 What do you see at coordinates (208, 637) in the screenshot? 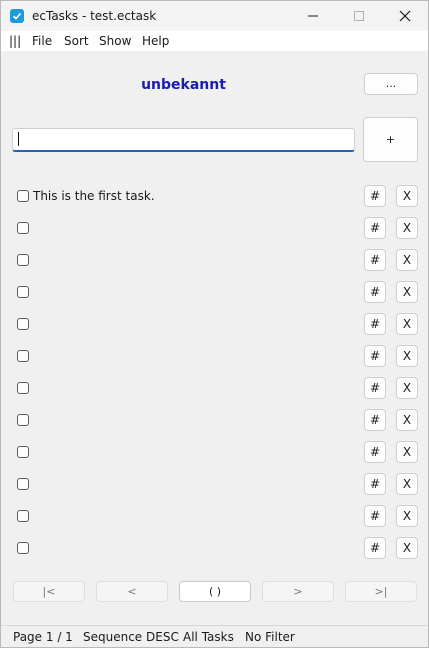
I see `status-filter-scope: All Tasks` at bounding box center [208, 637].